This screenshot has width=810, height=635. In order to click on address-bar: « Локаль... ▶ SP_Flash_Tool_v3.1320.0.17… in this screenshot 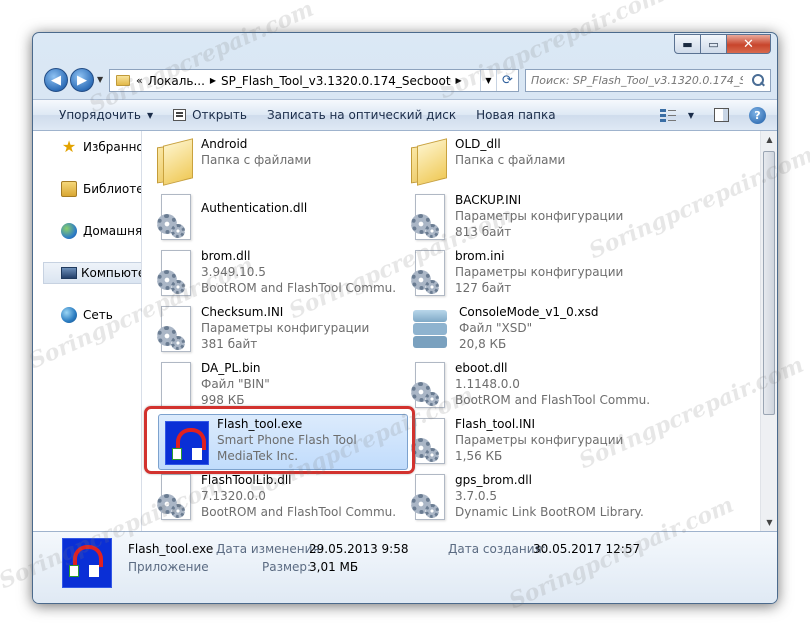, I will do `click(314, 80)`.